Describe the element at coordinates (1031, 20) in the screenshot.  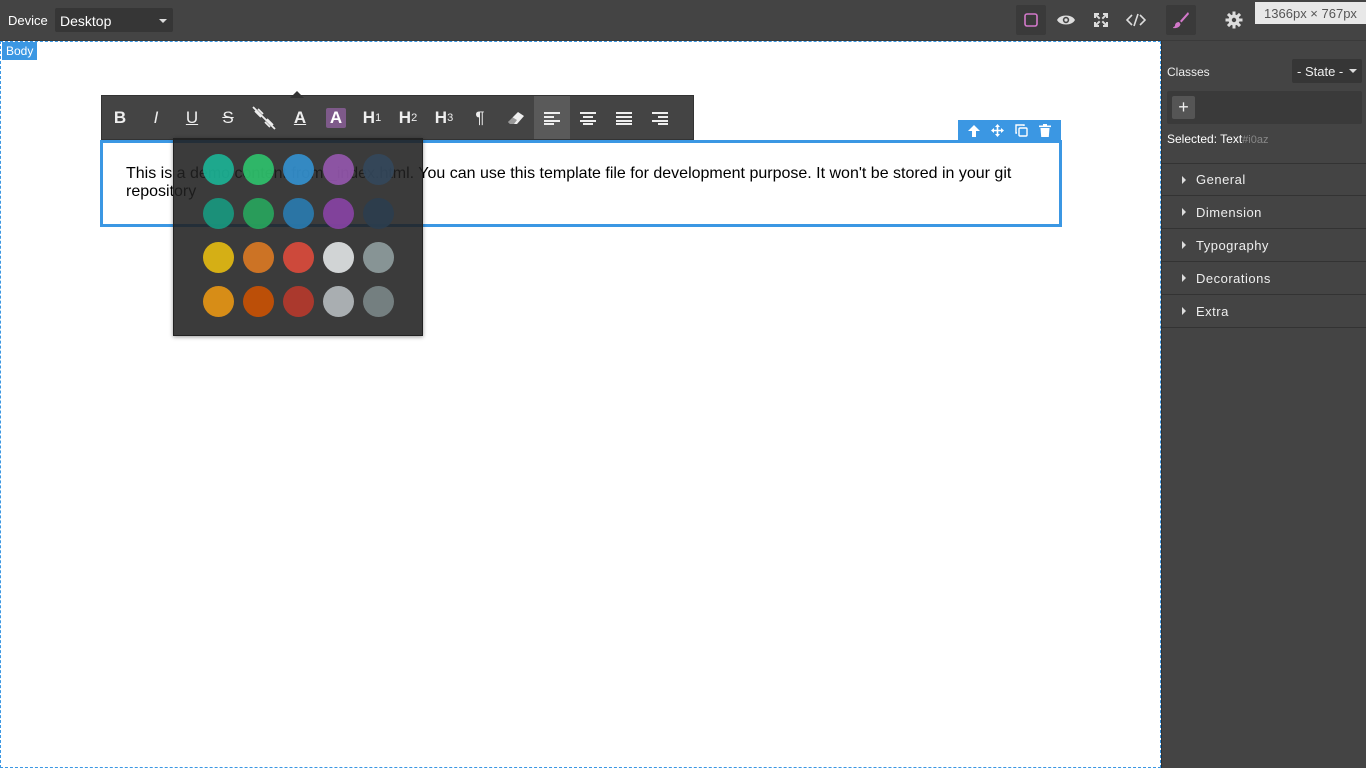
I see `sw-visibility-button` at that location.